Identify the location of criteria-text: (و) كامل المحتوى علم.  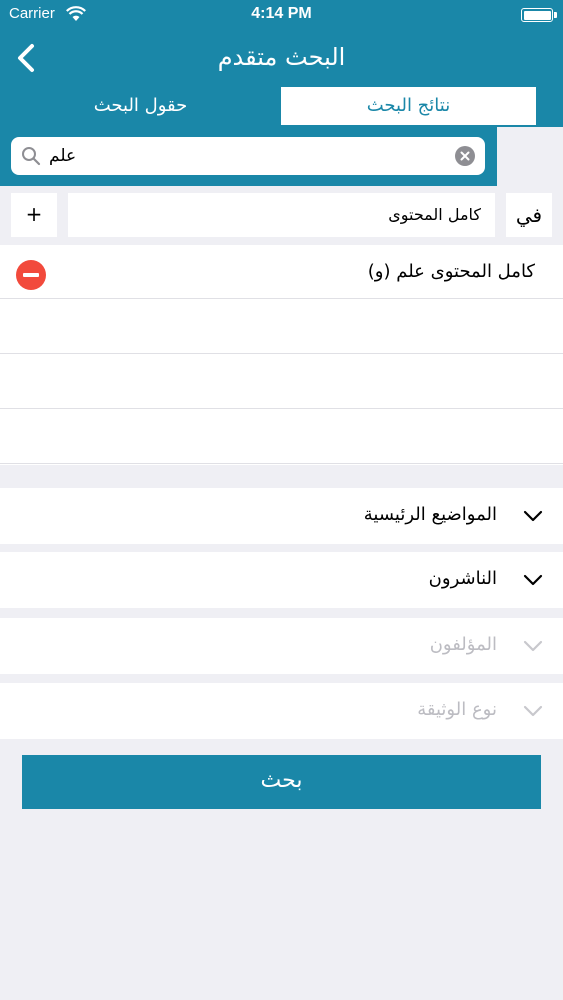
(451, 271).